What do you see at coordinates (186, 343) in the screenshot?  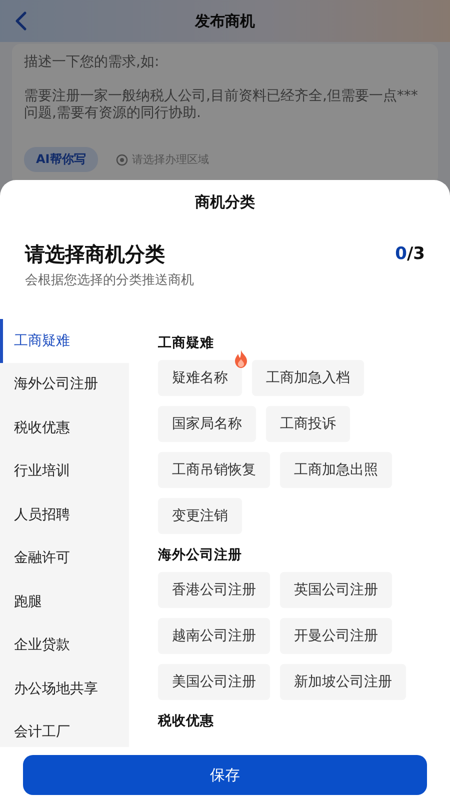 I see `section-title: 工商疑难` at bounding box center [186, 343].